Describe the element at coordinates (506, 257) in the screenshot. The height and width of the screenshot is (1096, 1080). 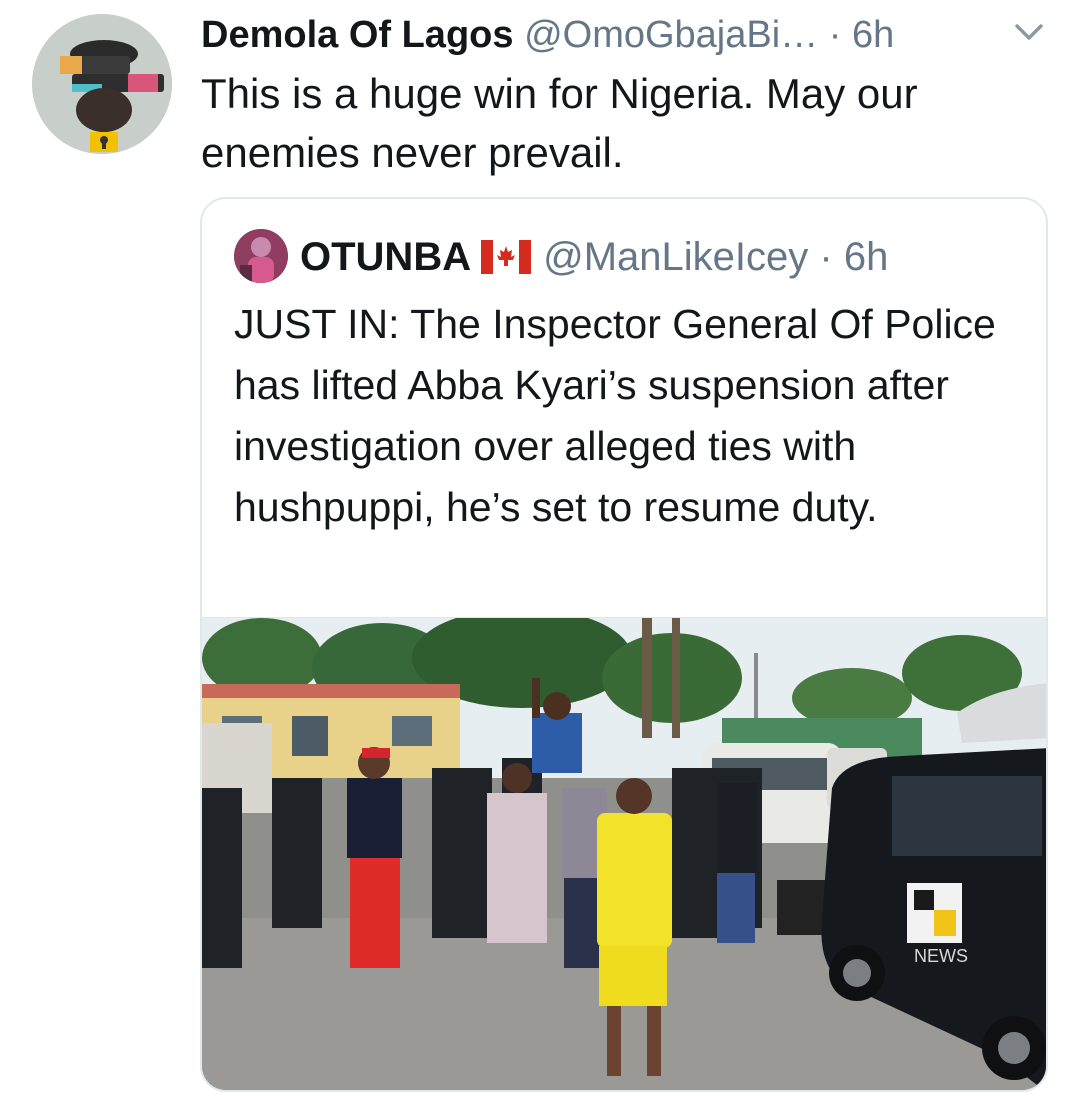
I see `canada-flag-icon` at that location.